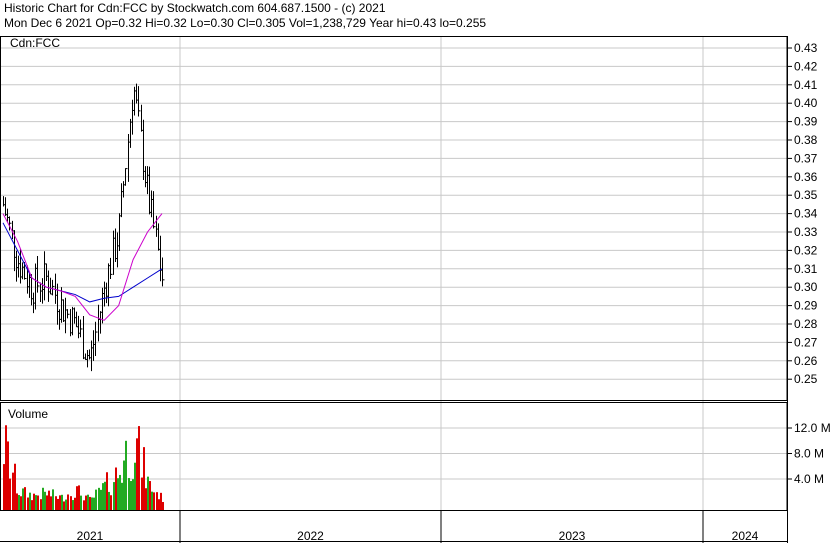 The width and height of the screenshot is (830, 548). I want to click on price-tick-label: 0.34, so click(806, 214).